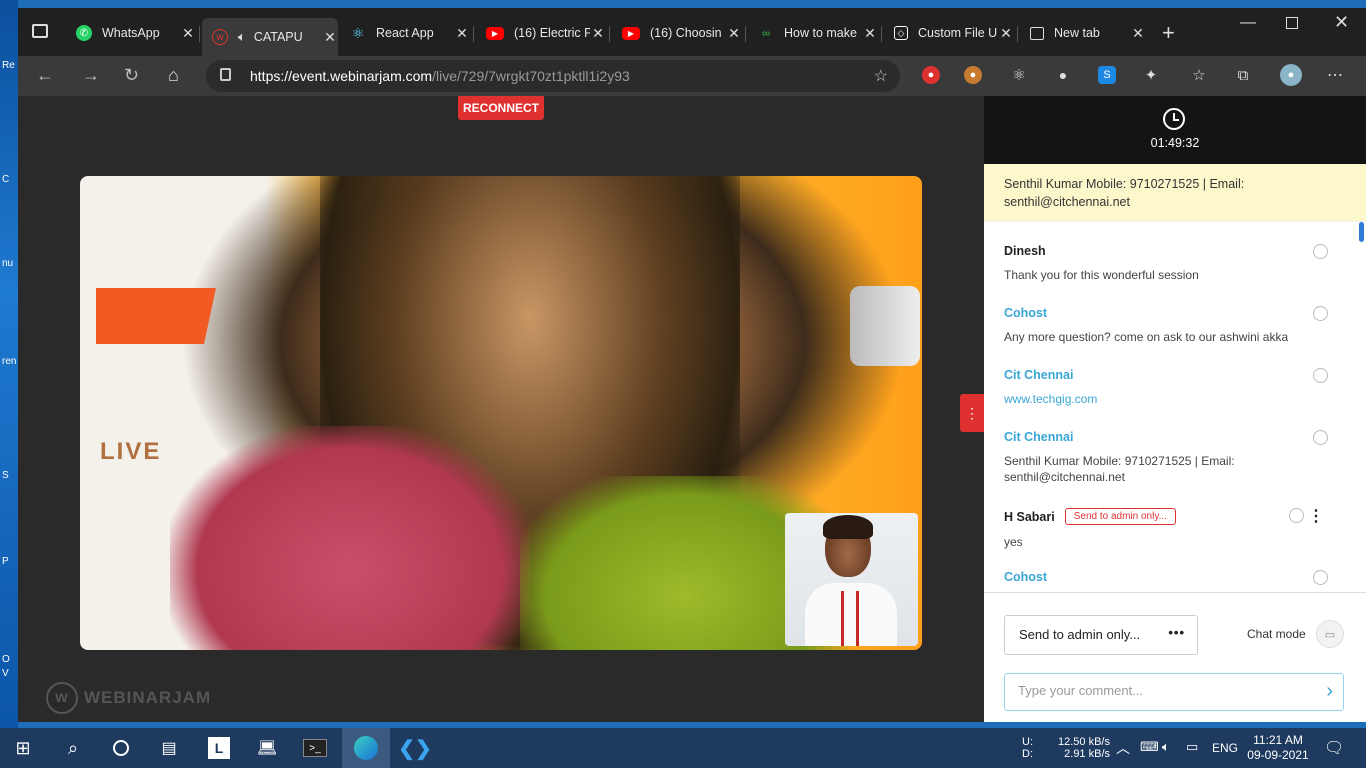 The height and width of the screenshot is (768, 1366). I want to click on tab-catapult: w 🔈︎ CATAPU ✕, so click(270, 37).